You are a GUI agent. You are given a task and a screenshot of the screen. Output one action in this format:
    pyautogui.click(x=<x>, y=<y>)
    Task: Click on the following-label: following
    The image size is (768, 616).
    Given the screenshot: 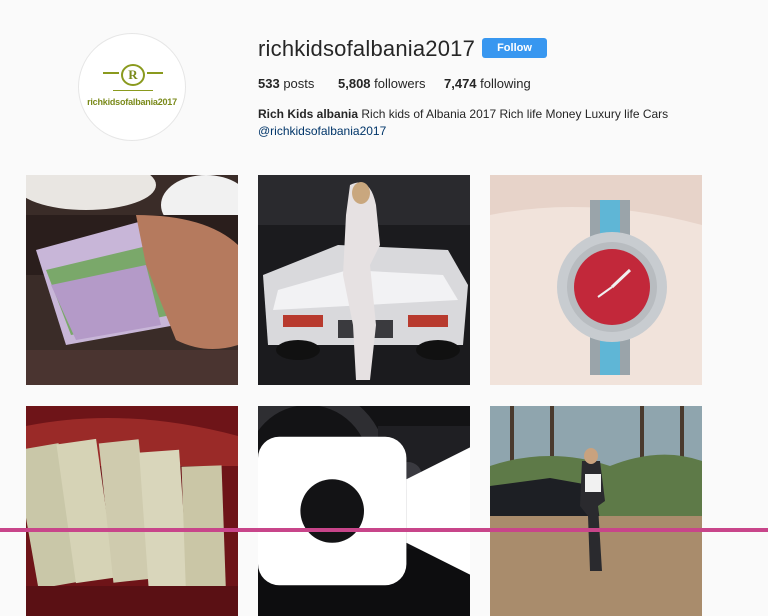 What is the action you would take?
    pyautogui.click(x=503, y=83)
    